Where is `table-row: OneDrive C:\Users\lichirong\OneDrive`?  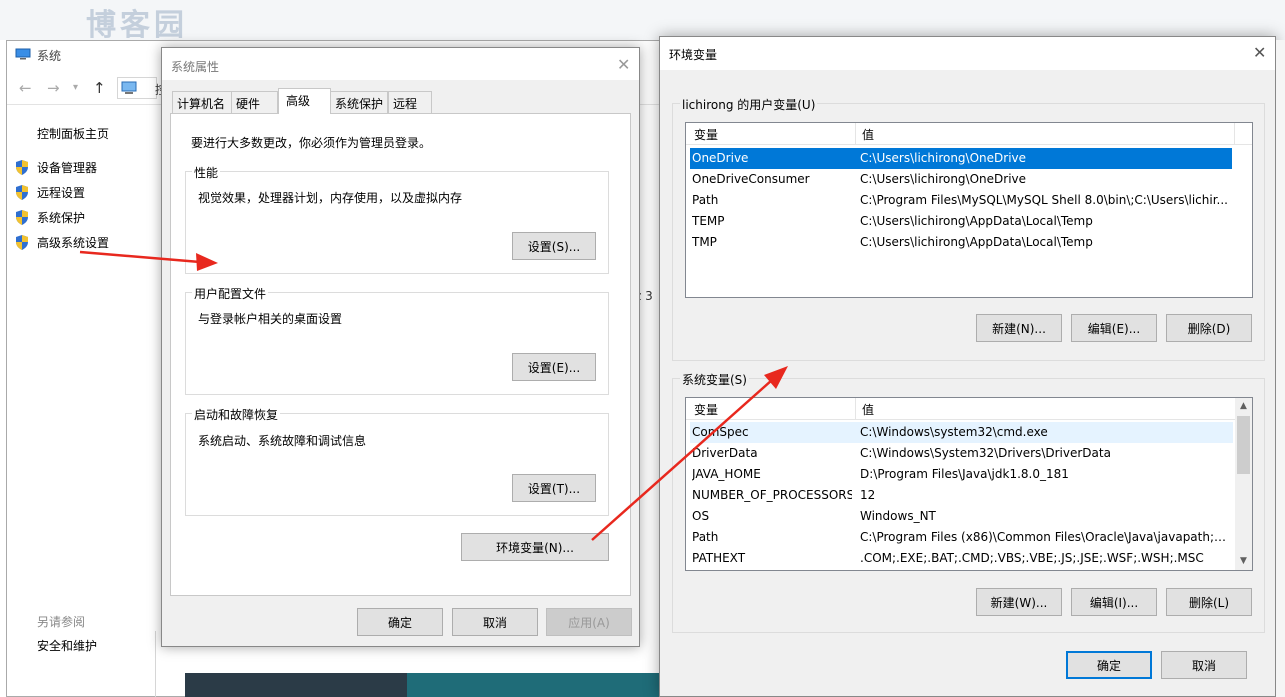 table-row: OneDrive C:\Users\lichirong\OneDrive is located at coordinates (961, 158).